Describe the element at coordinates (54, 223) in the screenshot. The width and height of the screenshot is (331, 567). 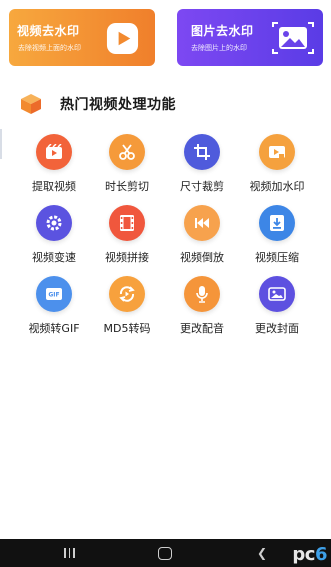
I see `speed-gear-icon` at that location.